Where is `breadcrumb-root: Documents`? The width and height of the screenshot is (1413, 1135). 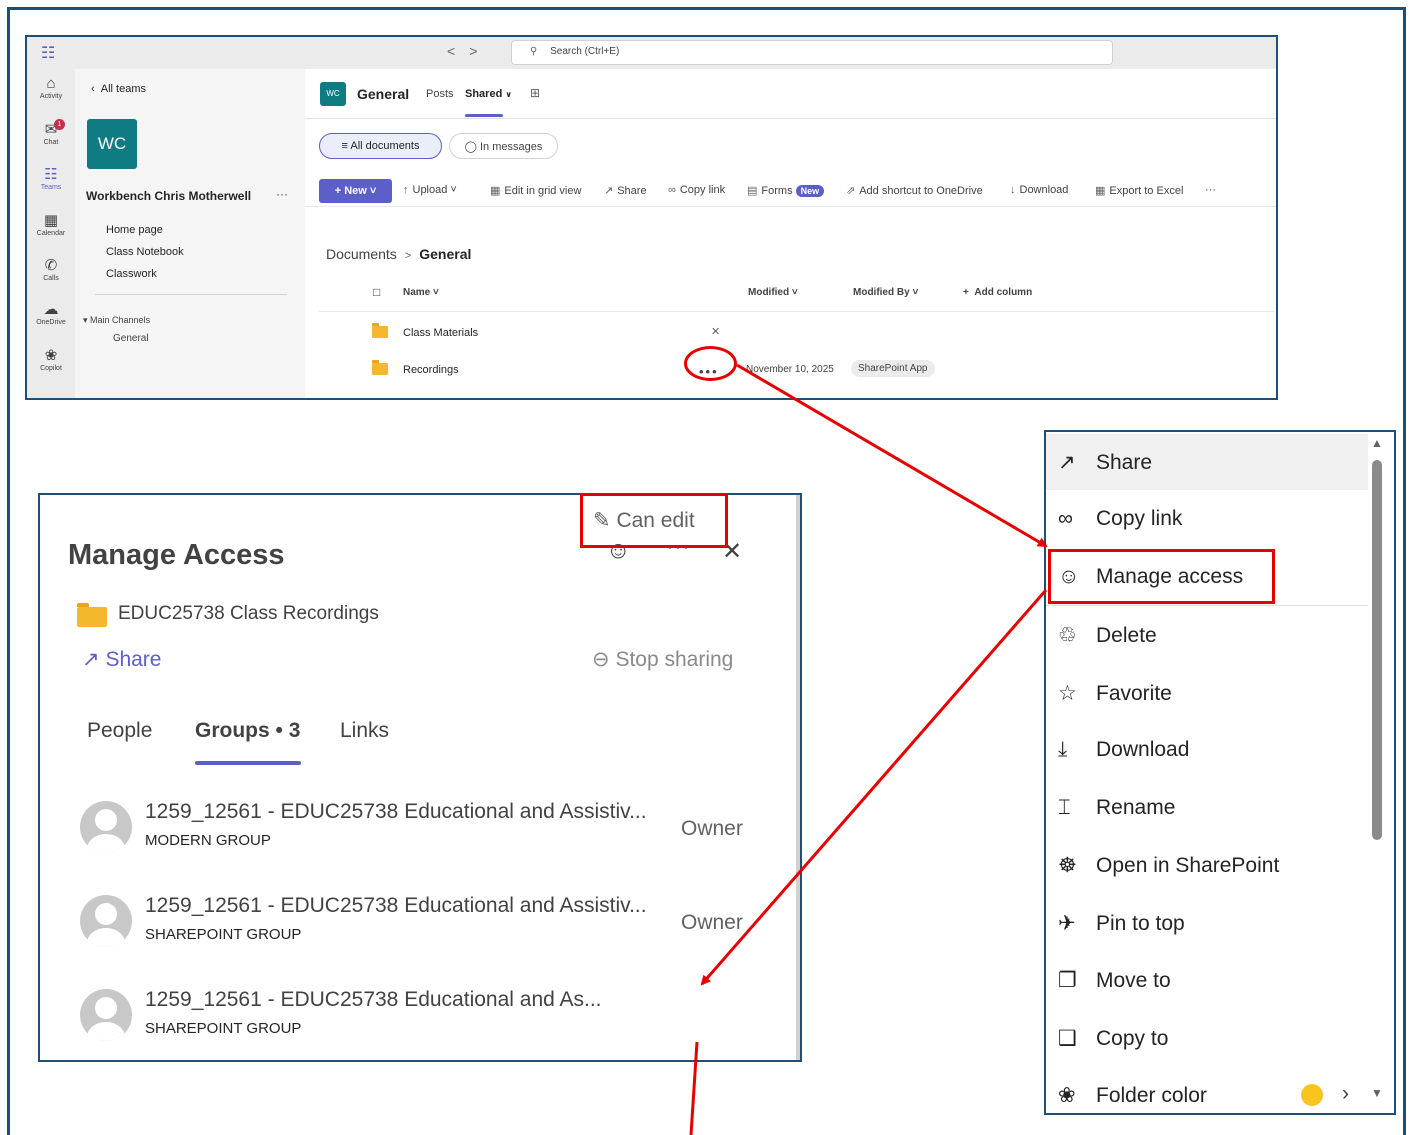
breadcrumb-root: Documents is located at coordinates (361, 254).